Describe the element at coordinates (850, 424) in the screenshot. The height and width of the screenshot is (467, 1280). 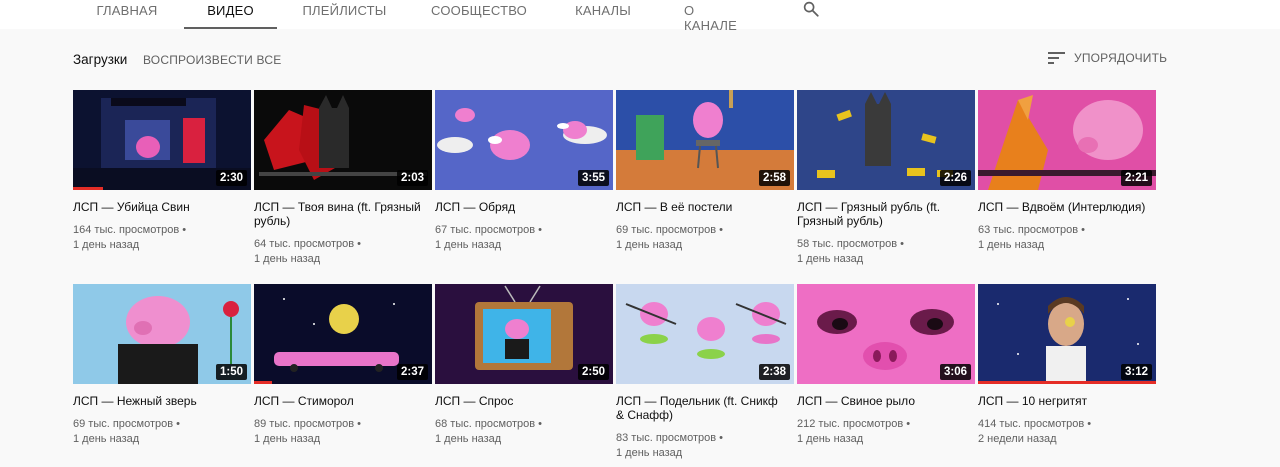
I see `view-count: 212 тыс. просмотров` at that location.